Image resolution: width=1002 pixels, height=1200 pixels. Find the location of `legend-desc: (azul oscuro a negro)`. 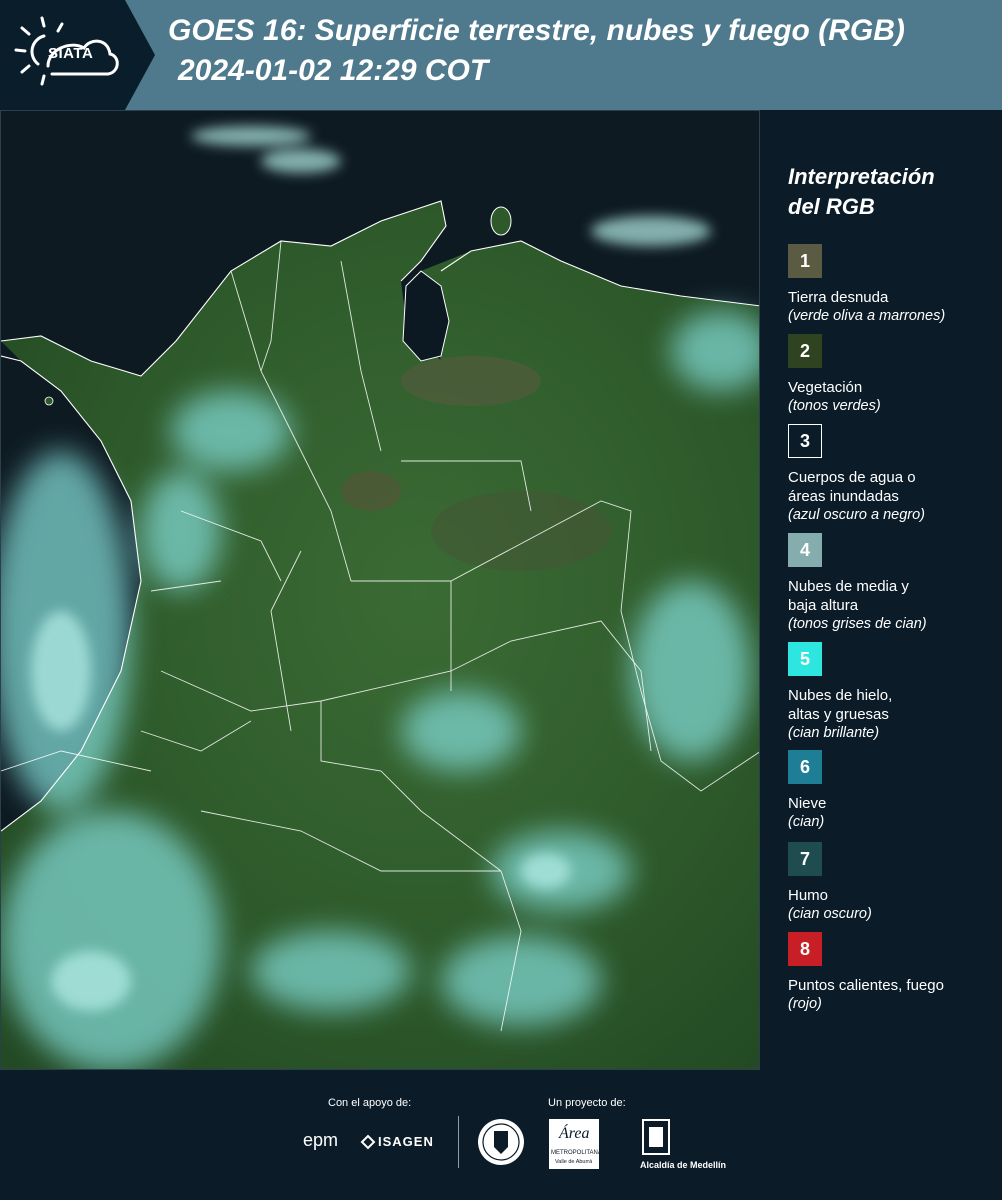

legend-desc: (azul oscuro a negro) is located at coordinates (857, 515).